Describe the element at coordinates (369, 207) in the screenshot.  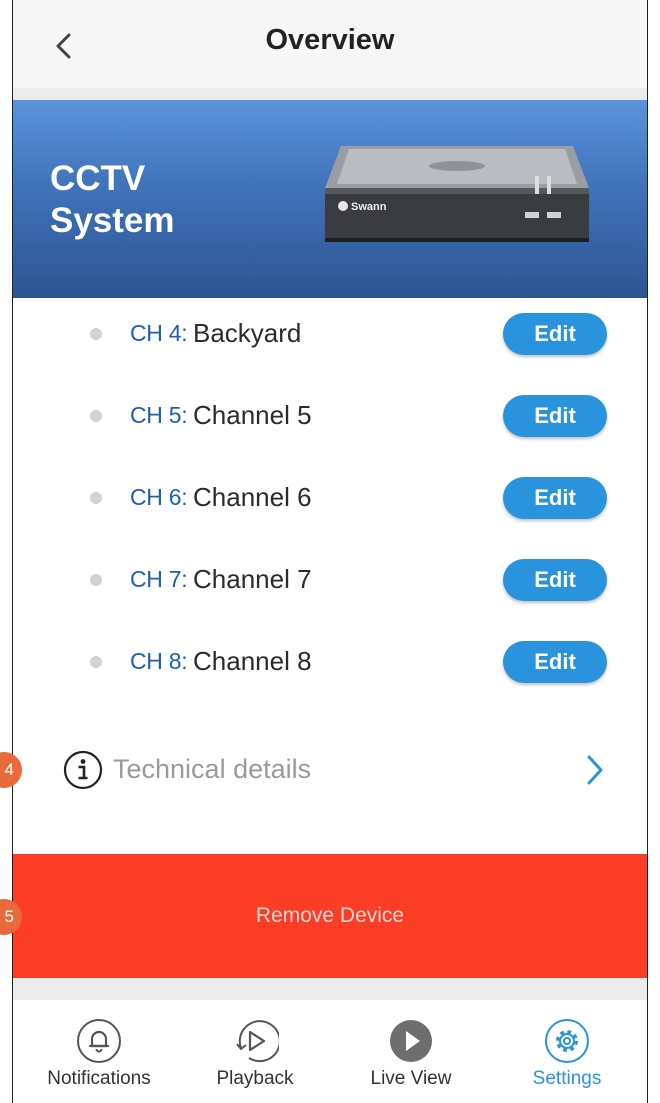
I see `brand-label: Swann` at that location.